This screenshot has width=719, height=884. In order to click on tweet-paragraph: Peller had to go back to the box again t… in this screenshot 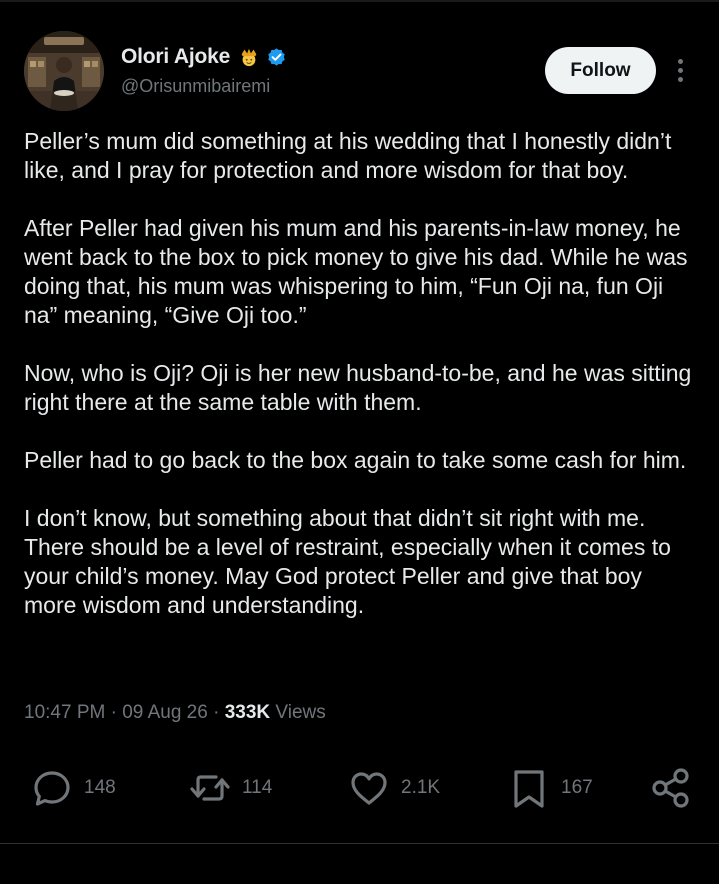, I will do `click(355, 460)`.